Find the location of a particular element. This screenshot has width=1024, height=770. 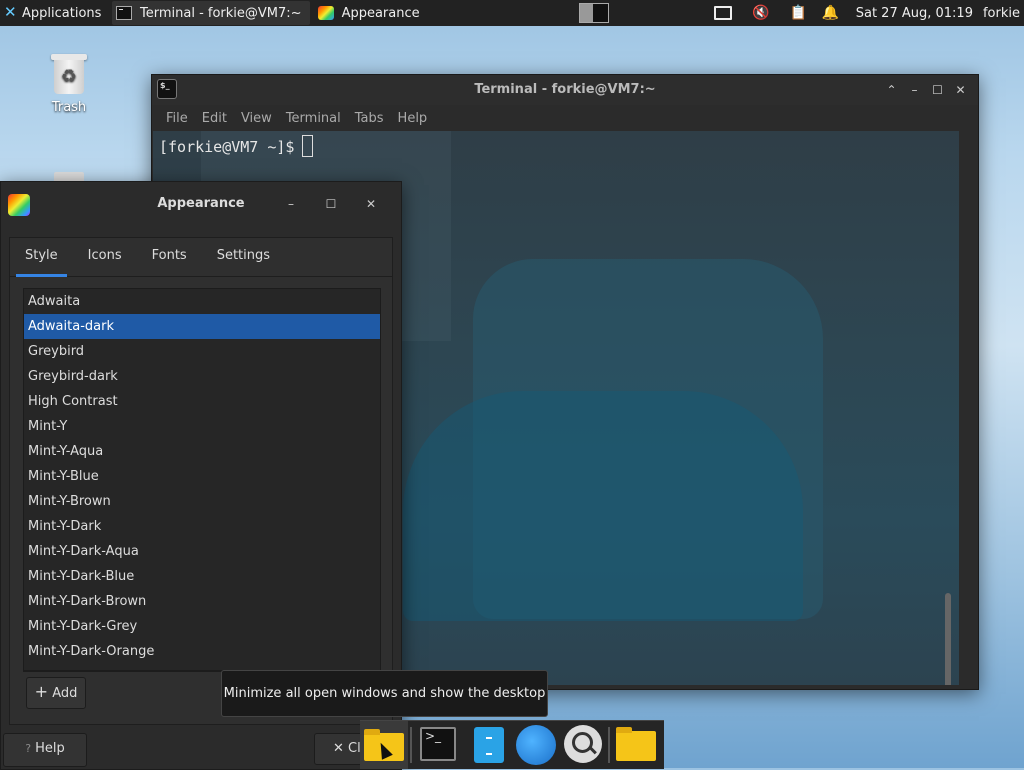

trash-label: Trash is located at coordinates (69, 107).